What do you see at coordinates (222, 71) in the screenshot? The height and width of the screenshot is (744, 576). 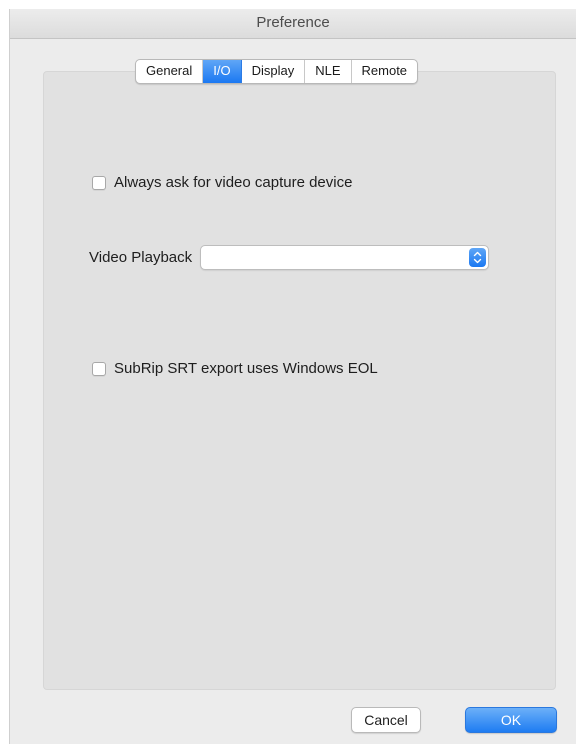 I see `tab-io: I/O` at bounding box center [222, 71].